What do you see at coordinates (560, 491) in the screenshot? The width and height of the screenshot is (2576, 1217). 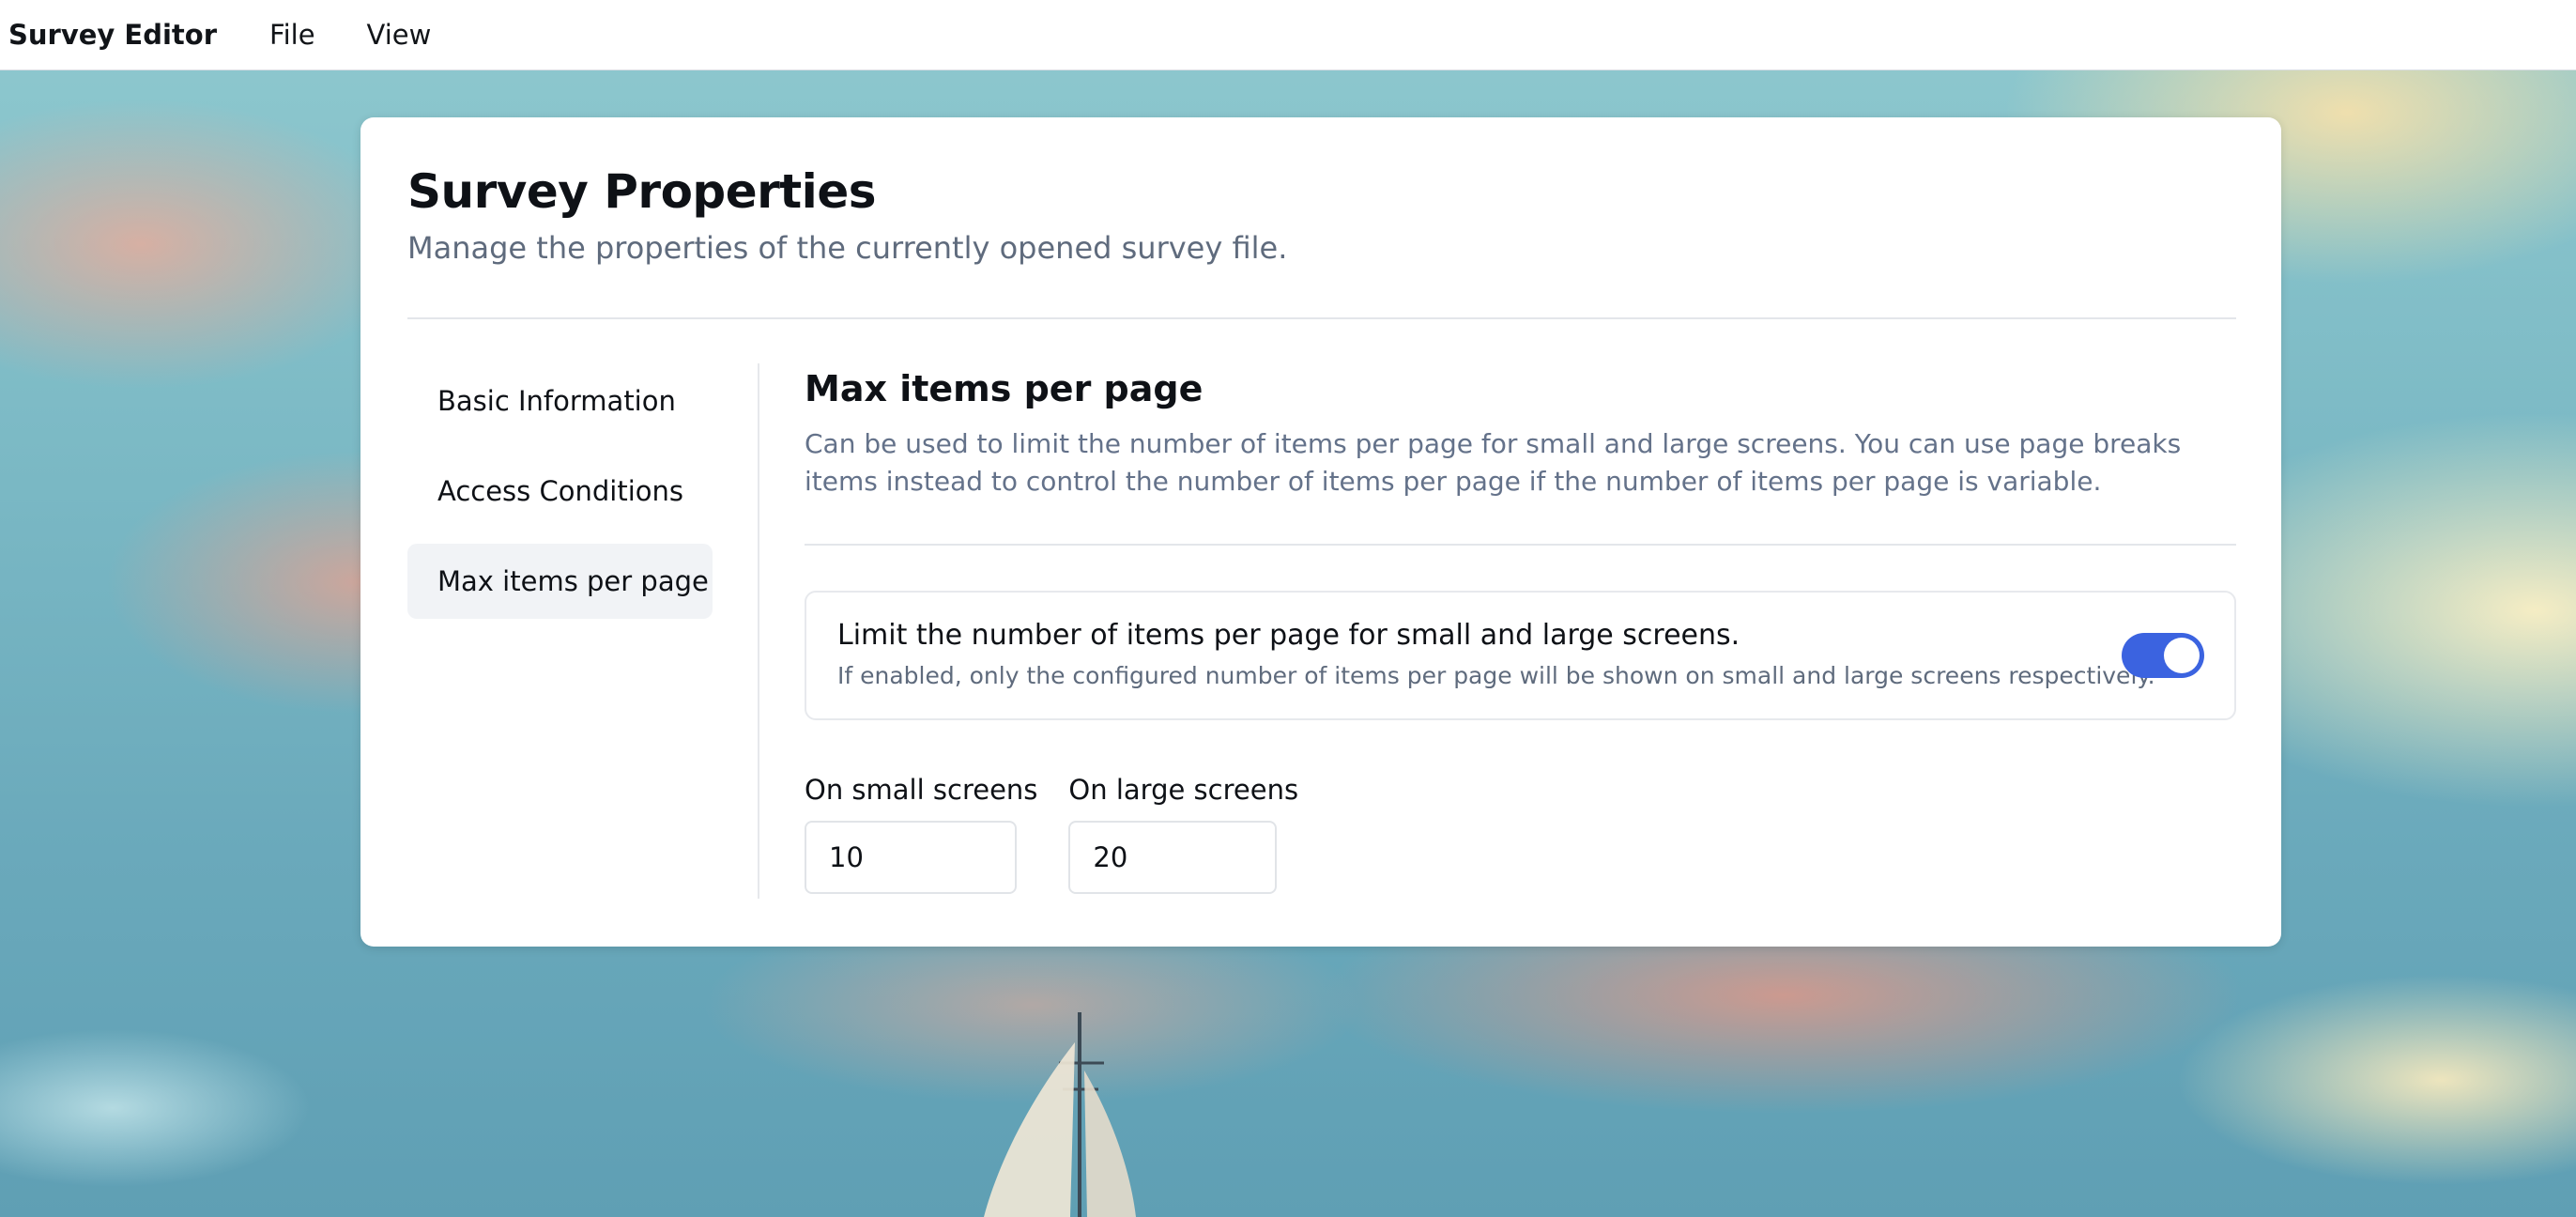 I see `sidenav-item-access-conditions: Access Conditions` at bounding box center [560, 491].